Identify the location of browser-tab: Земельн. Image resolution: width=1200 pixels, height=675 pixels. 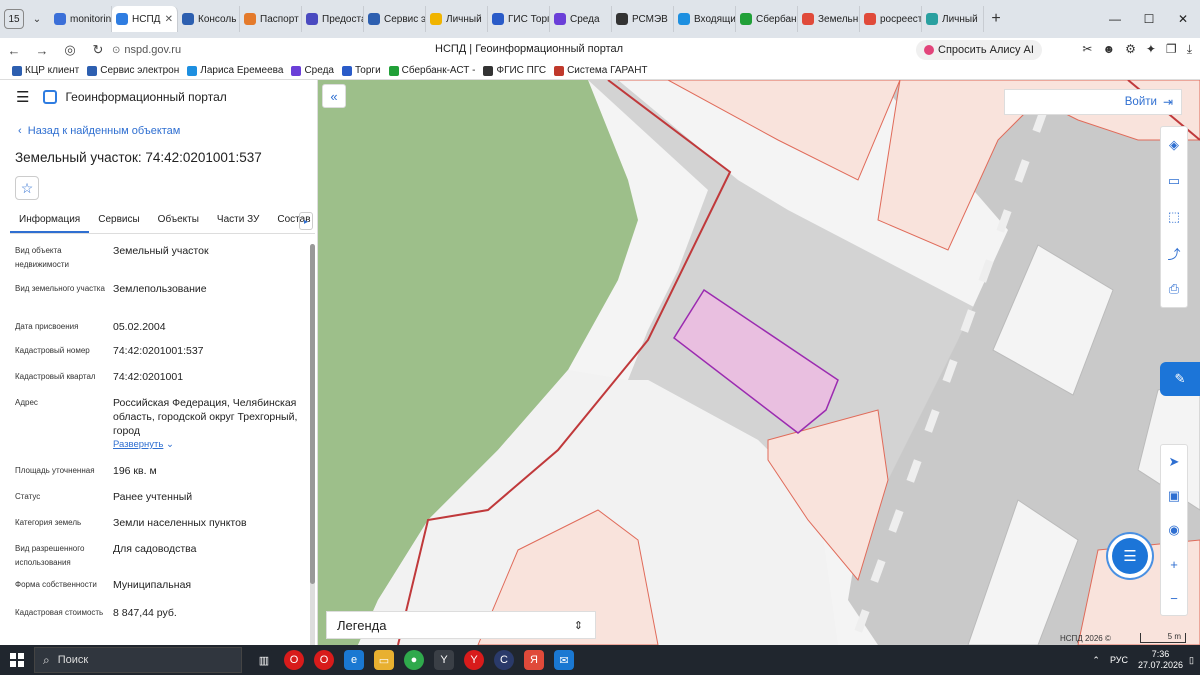
(829, 19).